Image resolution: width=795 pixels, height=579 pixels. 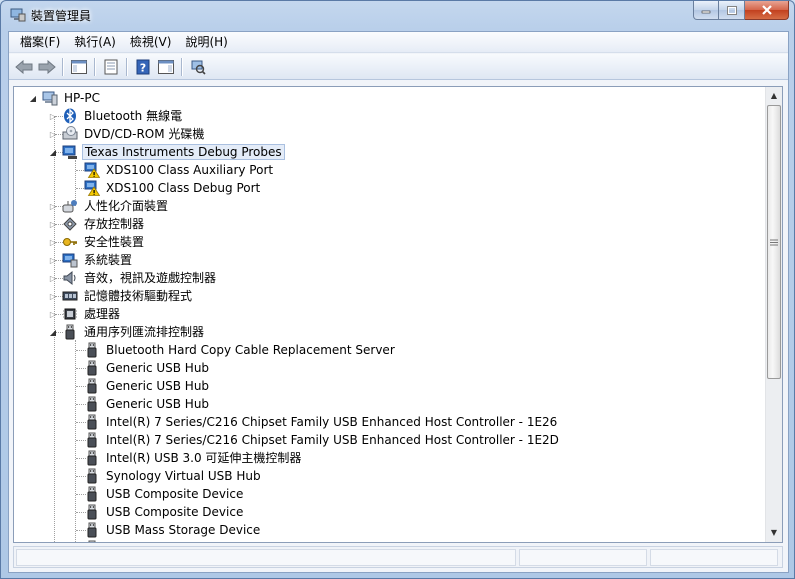 I want to click on menu-view: 檢視(V), so click(x=151, y=42).